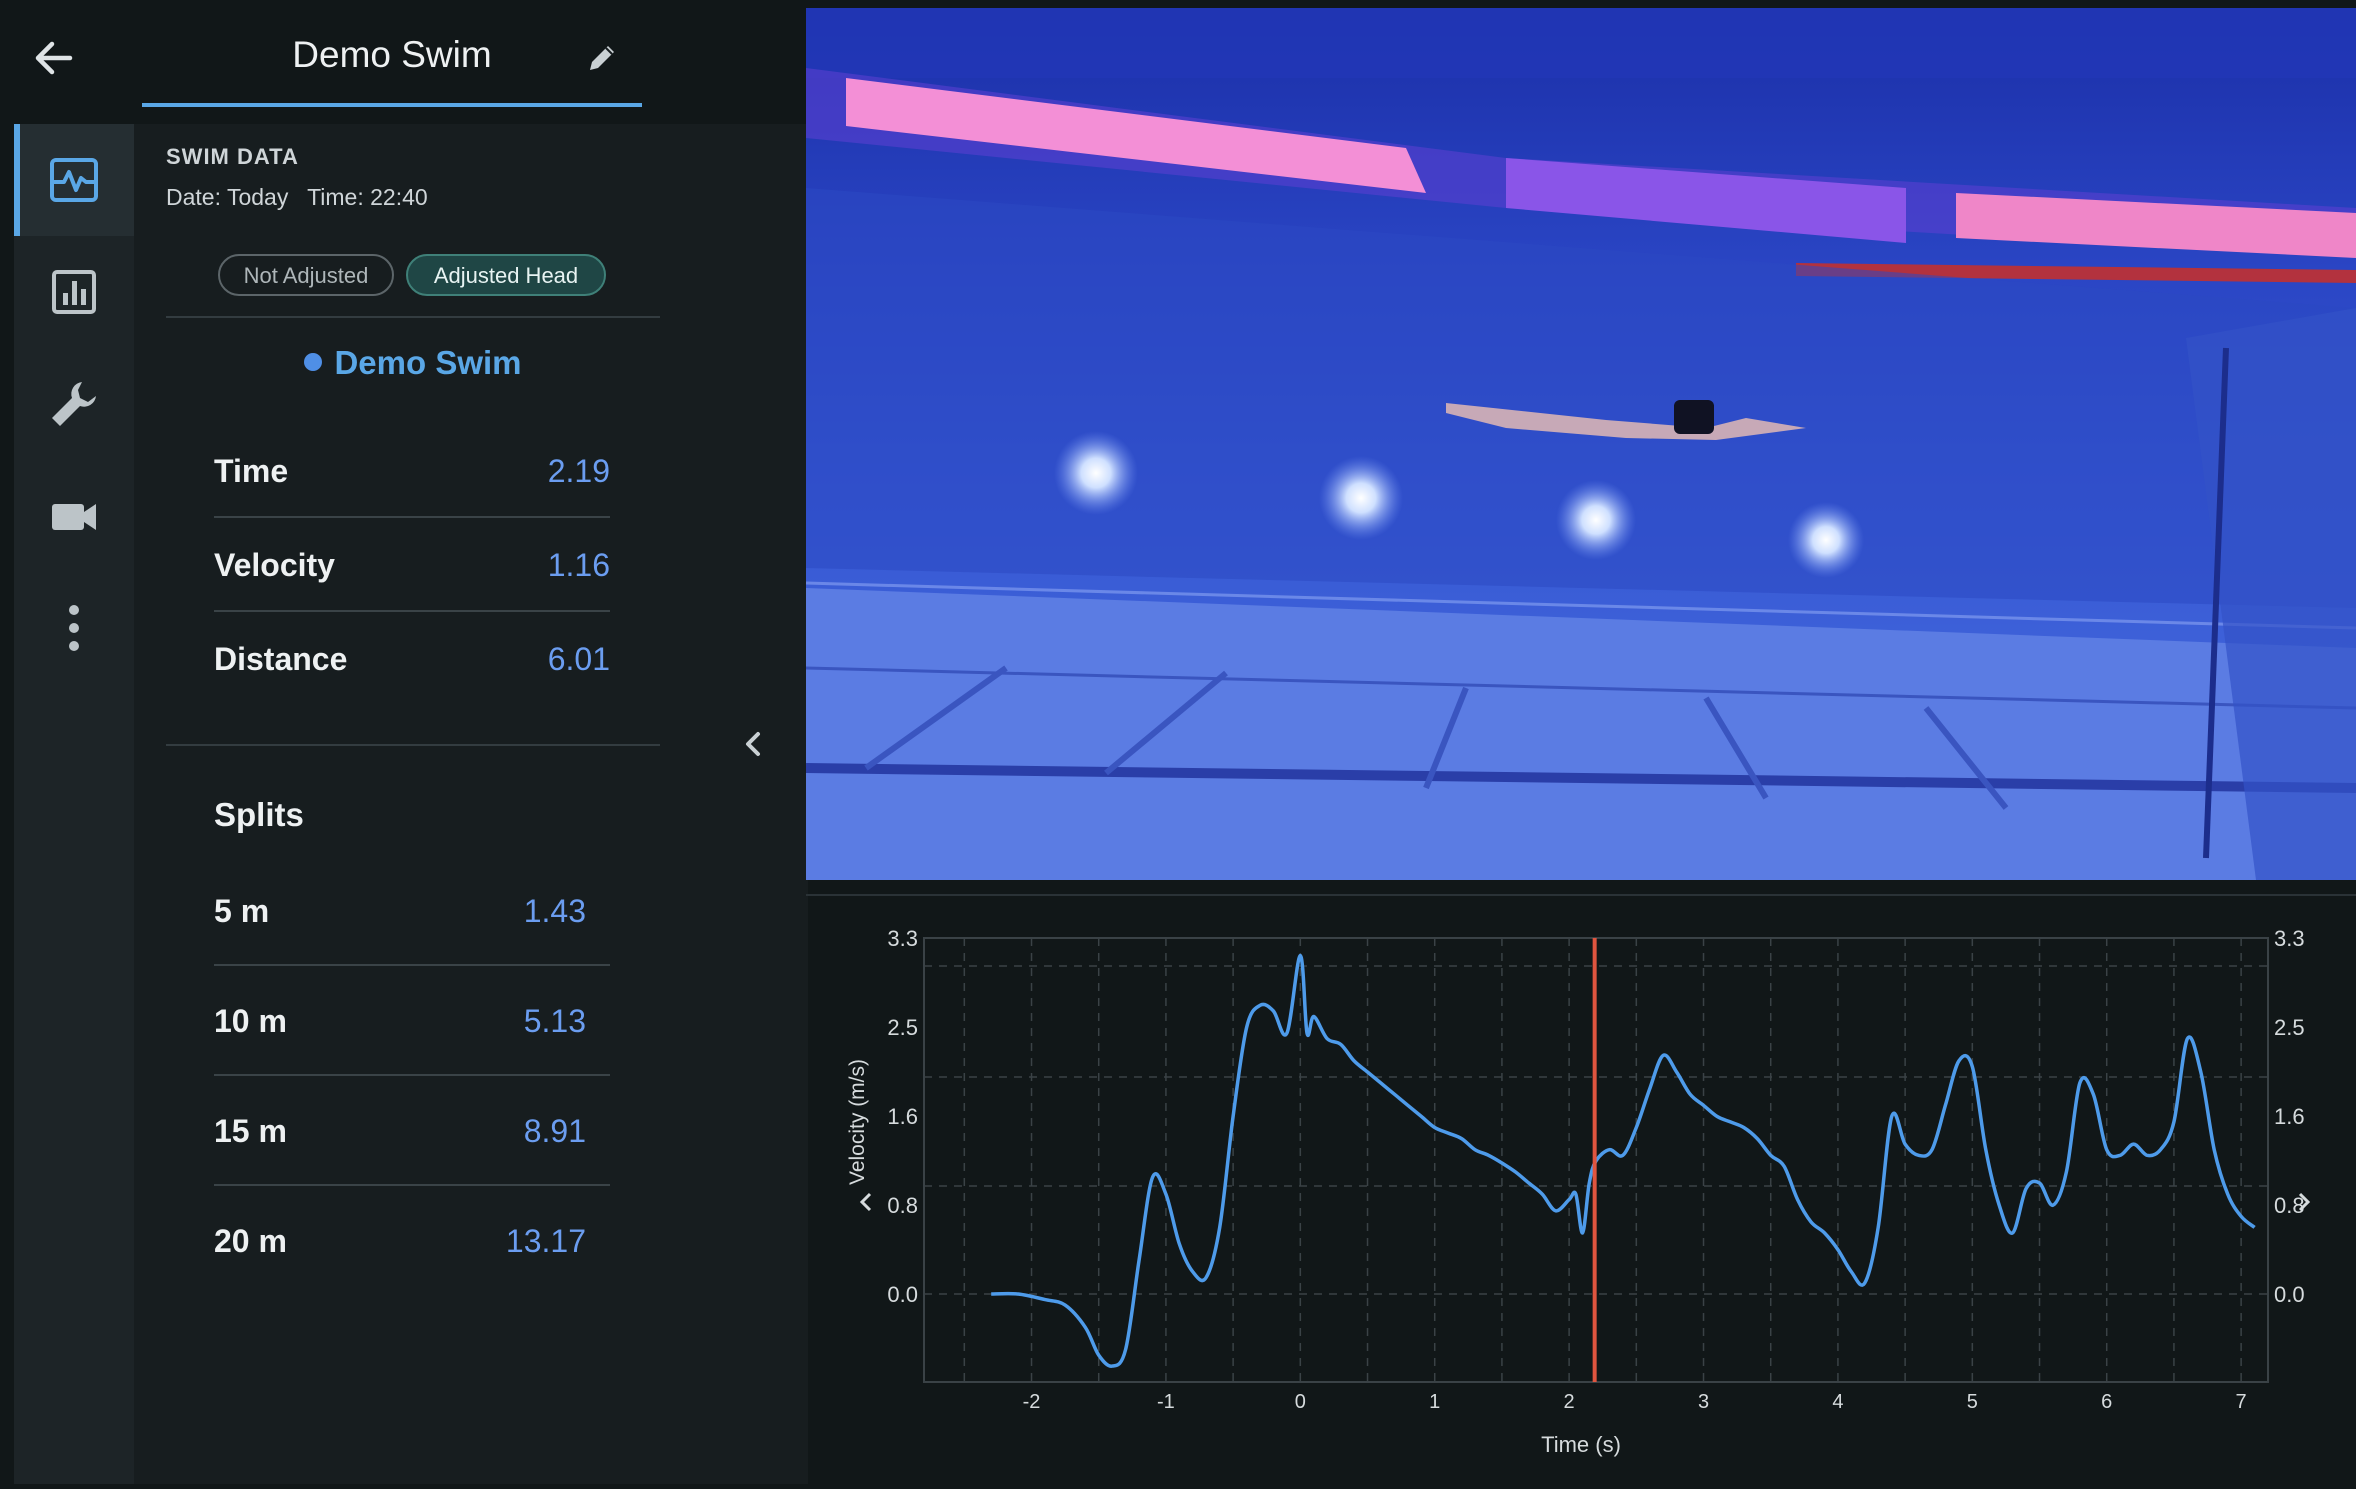 This screenshot has width=2356, height=1489. Describe the element at coordinates (74, 804) in the screenshot. I see `navigation-rail` at that location.